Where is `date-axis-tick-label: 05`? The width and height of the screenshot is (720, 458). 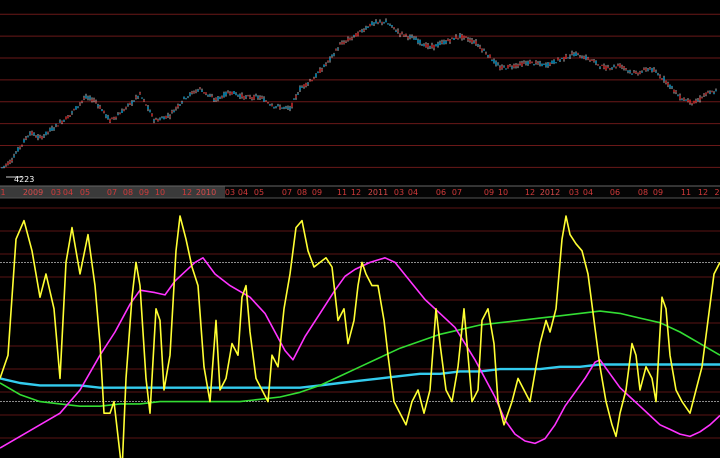
date-axis-tick-label: 05 is located at coordinates (259, 192).